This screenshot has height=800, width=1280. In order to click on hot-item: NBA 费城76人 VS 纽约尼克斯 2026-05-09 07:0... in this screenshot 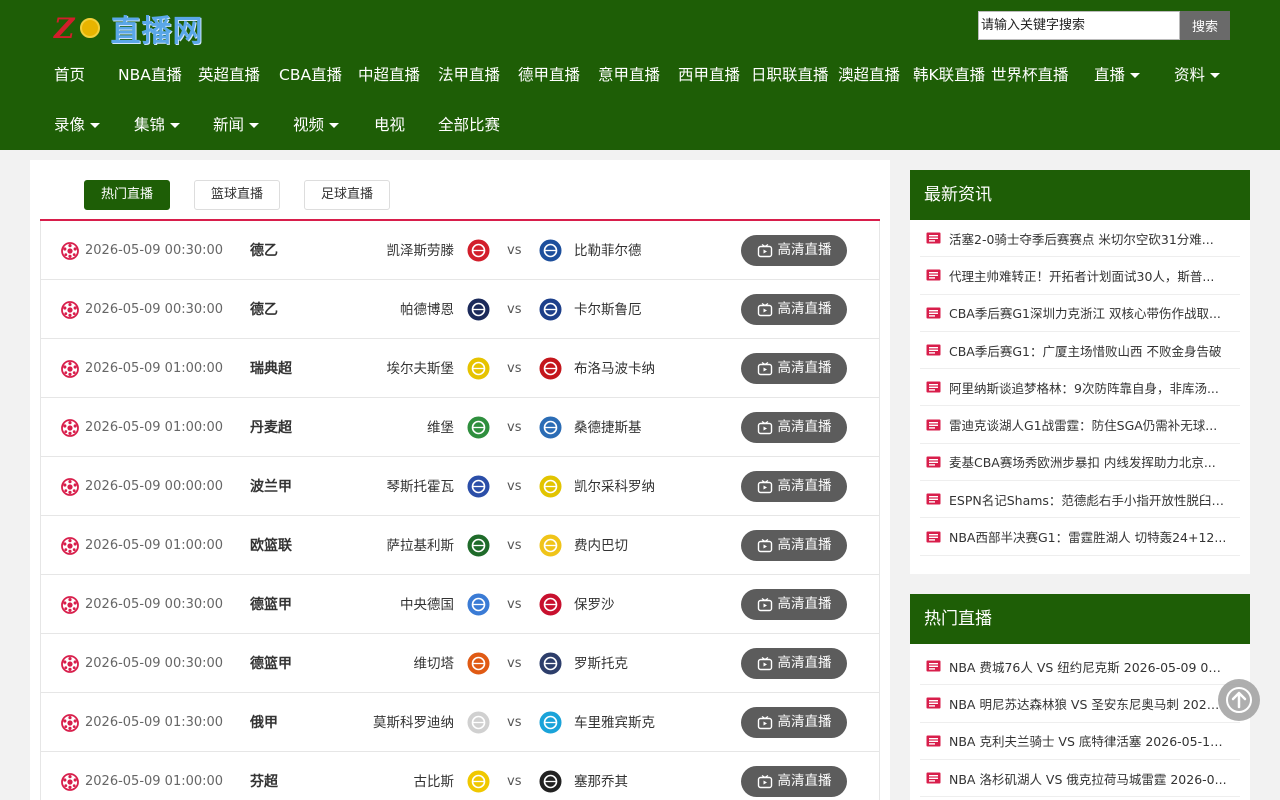, I will do `click(1080, 667)`.